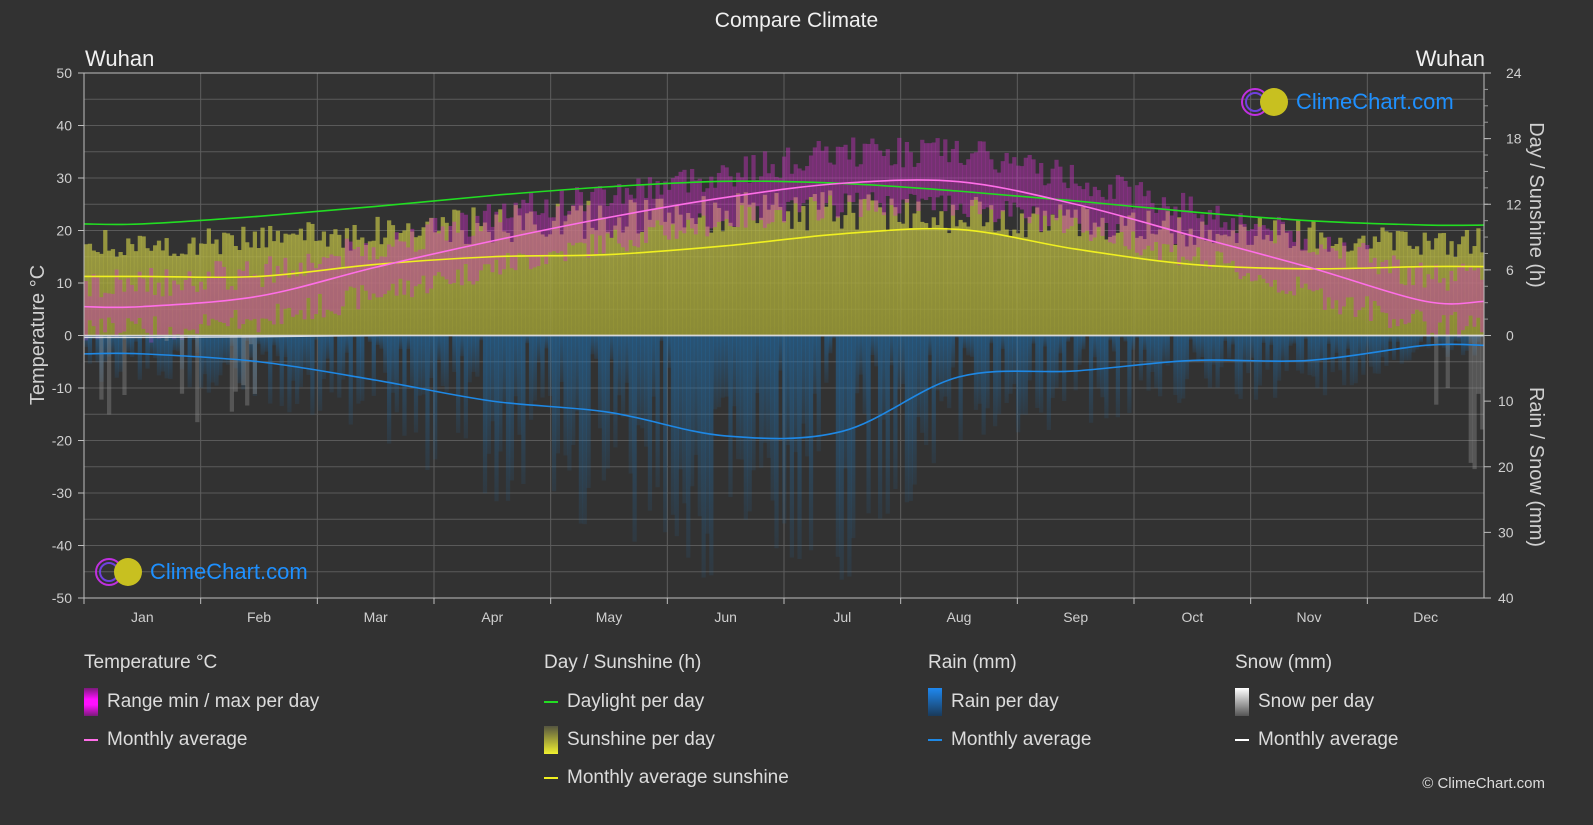 Image resolution: width=1593 pixels, height=825 pixels. Describe the element at coordinates (1483, 783) in the screenshot. I see `copyright: © ClimeChart.com` at that location.